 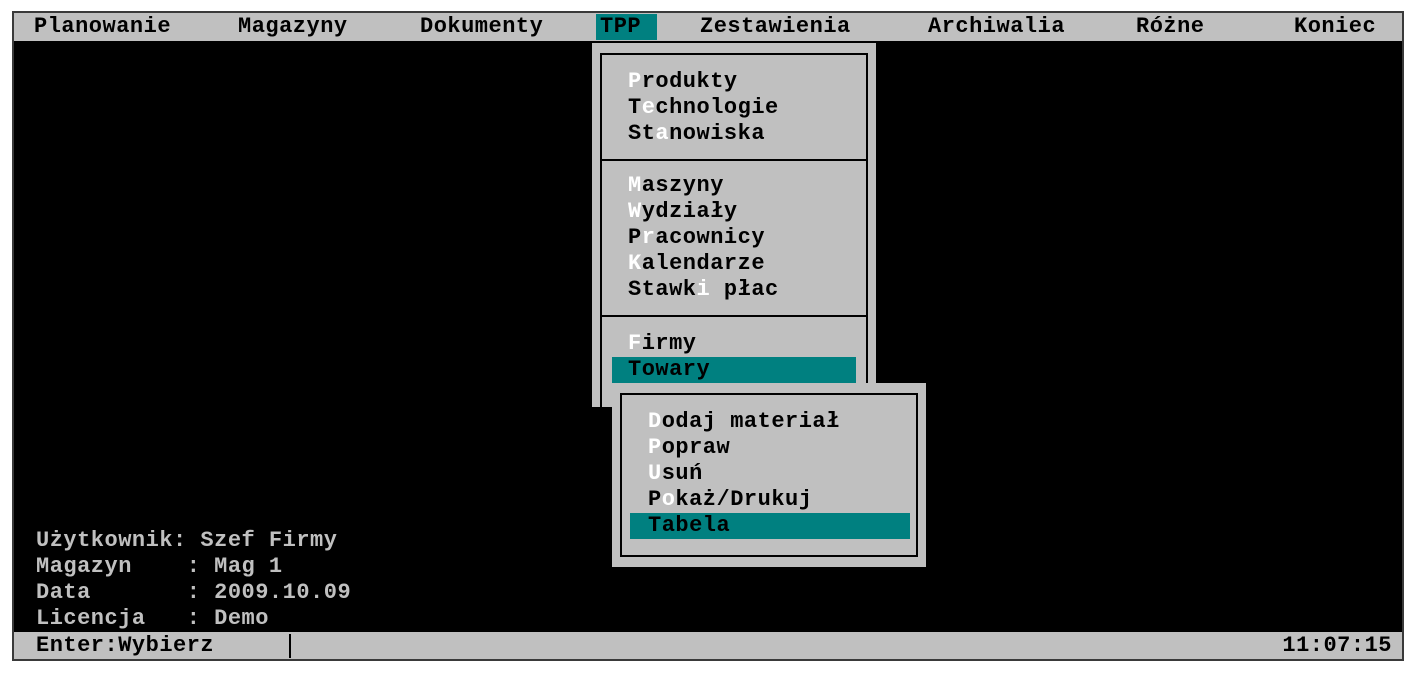 I want to click on hotkey-letter: W, so click(x=635, y=211).